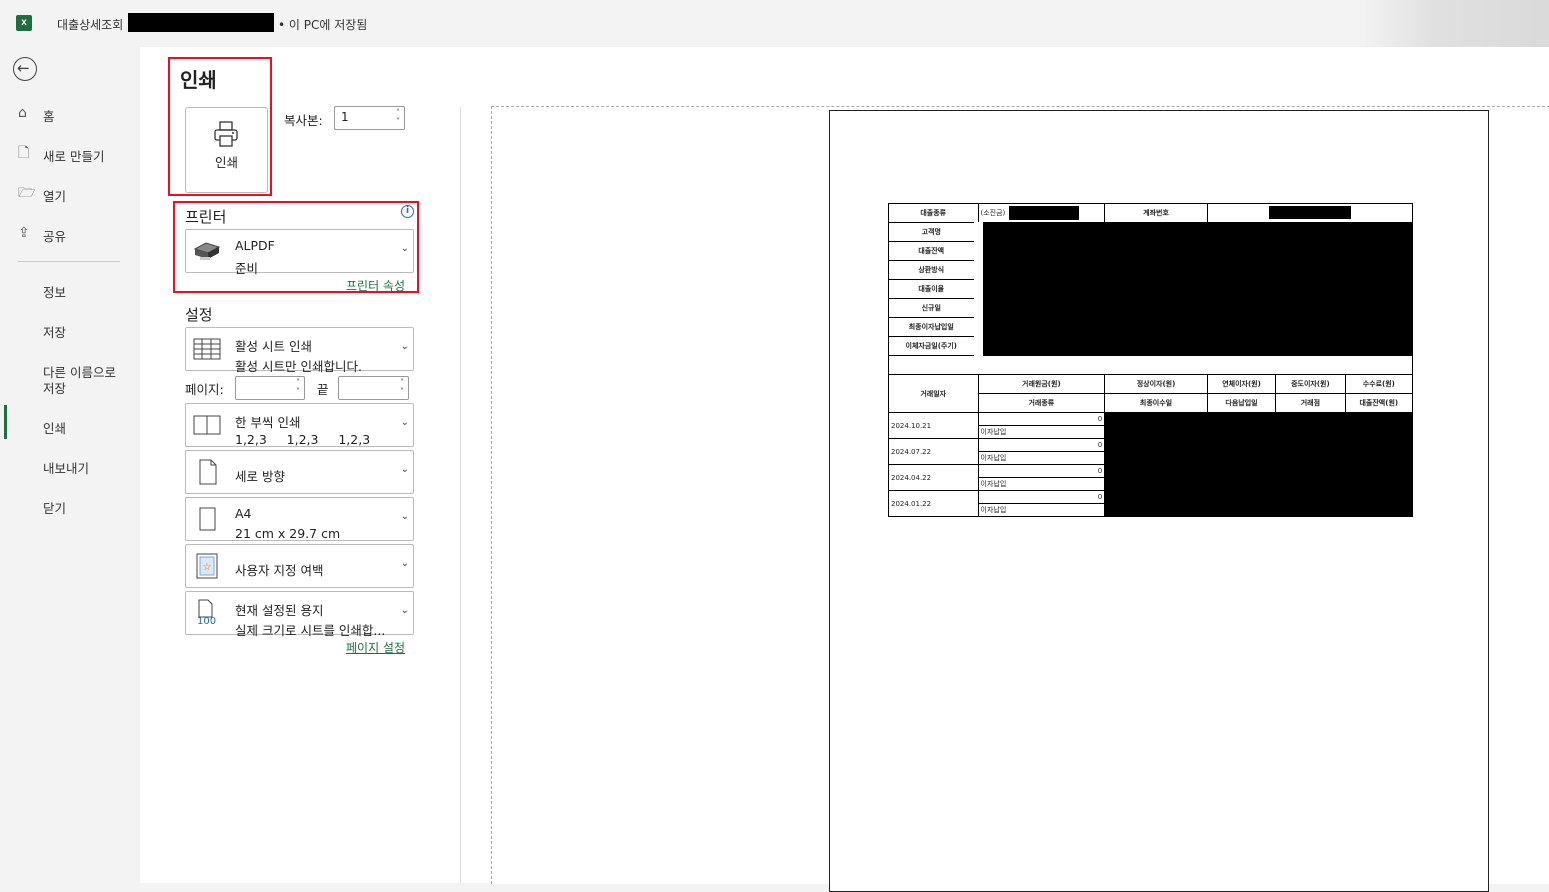  What do you see at coordinates (299, 566) in the screenshot?
I see `margins-dropdown: ☆ 사용자 지정 여백 ⌄` at bounding box center [299, 566].